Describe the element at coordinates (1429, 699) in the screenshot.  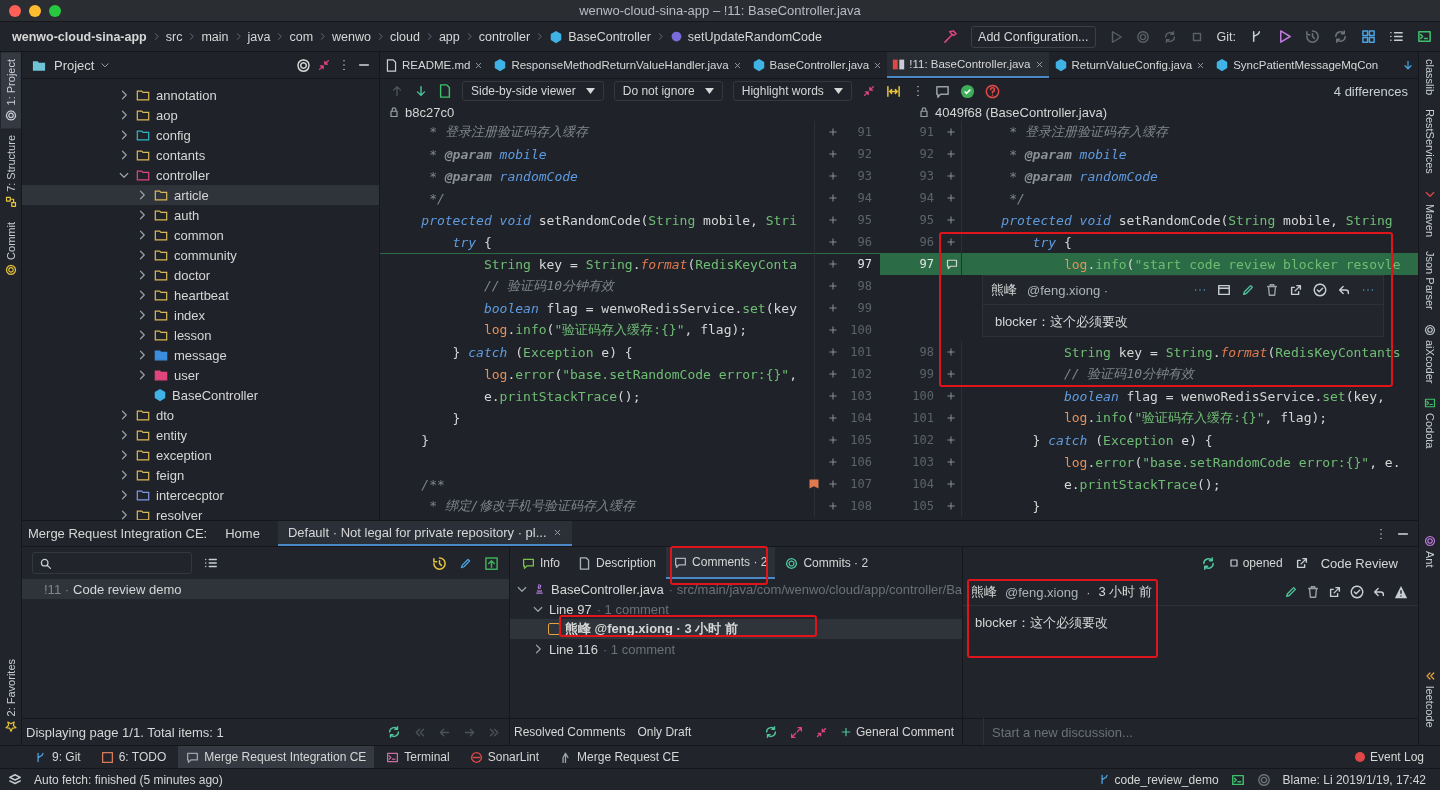
I see `tool-window-button: leetcode` at that location.